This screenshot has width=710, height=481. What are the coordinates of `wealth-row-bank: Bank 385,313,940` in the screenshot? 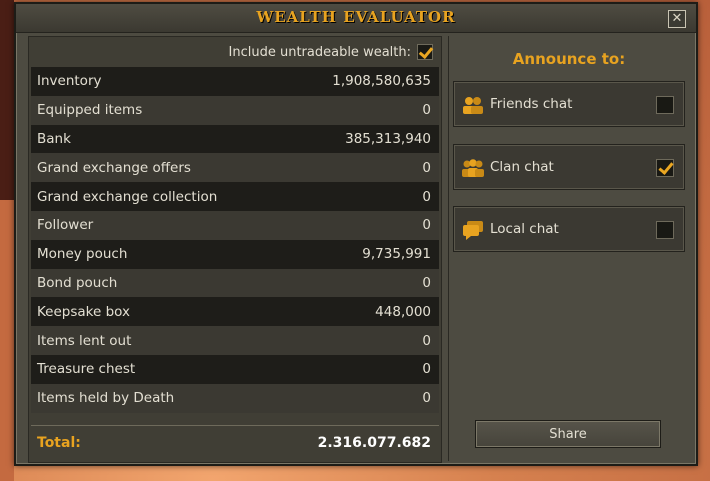 It's located at (235, 139).